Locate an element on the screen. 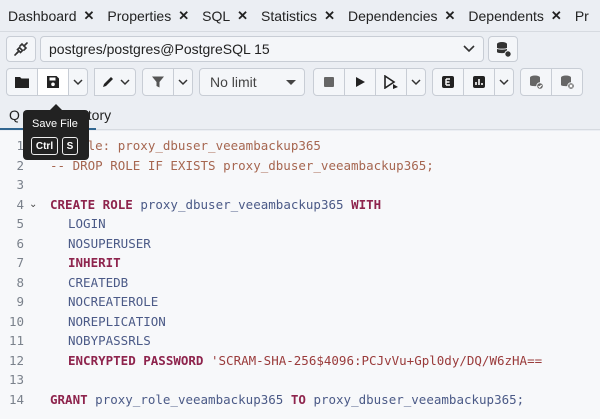 This screenshot has height=419, width=600. code-line-11: NOBYPASSRLS is located at coordinates (109, 340).